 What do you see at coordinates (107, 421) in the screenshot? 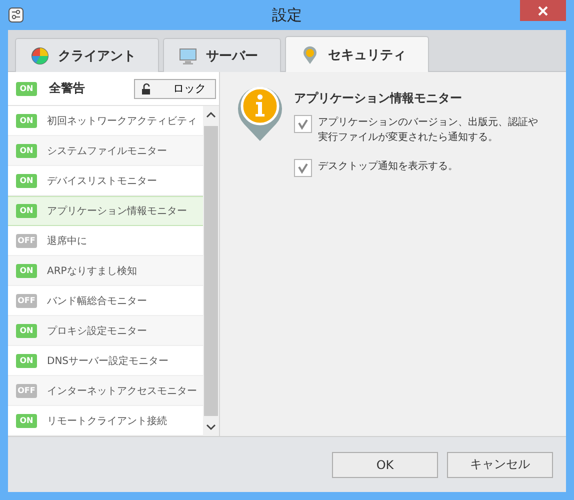
I see `list-item-label: リモートクライアント接続` at bounding box center [107, 421].